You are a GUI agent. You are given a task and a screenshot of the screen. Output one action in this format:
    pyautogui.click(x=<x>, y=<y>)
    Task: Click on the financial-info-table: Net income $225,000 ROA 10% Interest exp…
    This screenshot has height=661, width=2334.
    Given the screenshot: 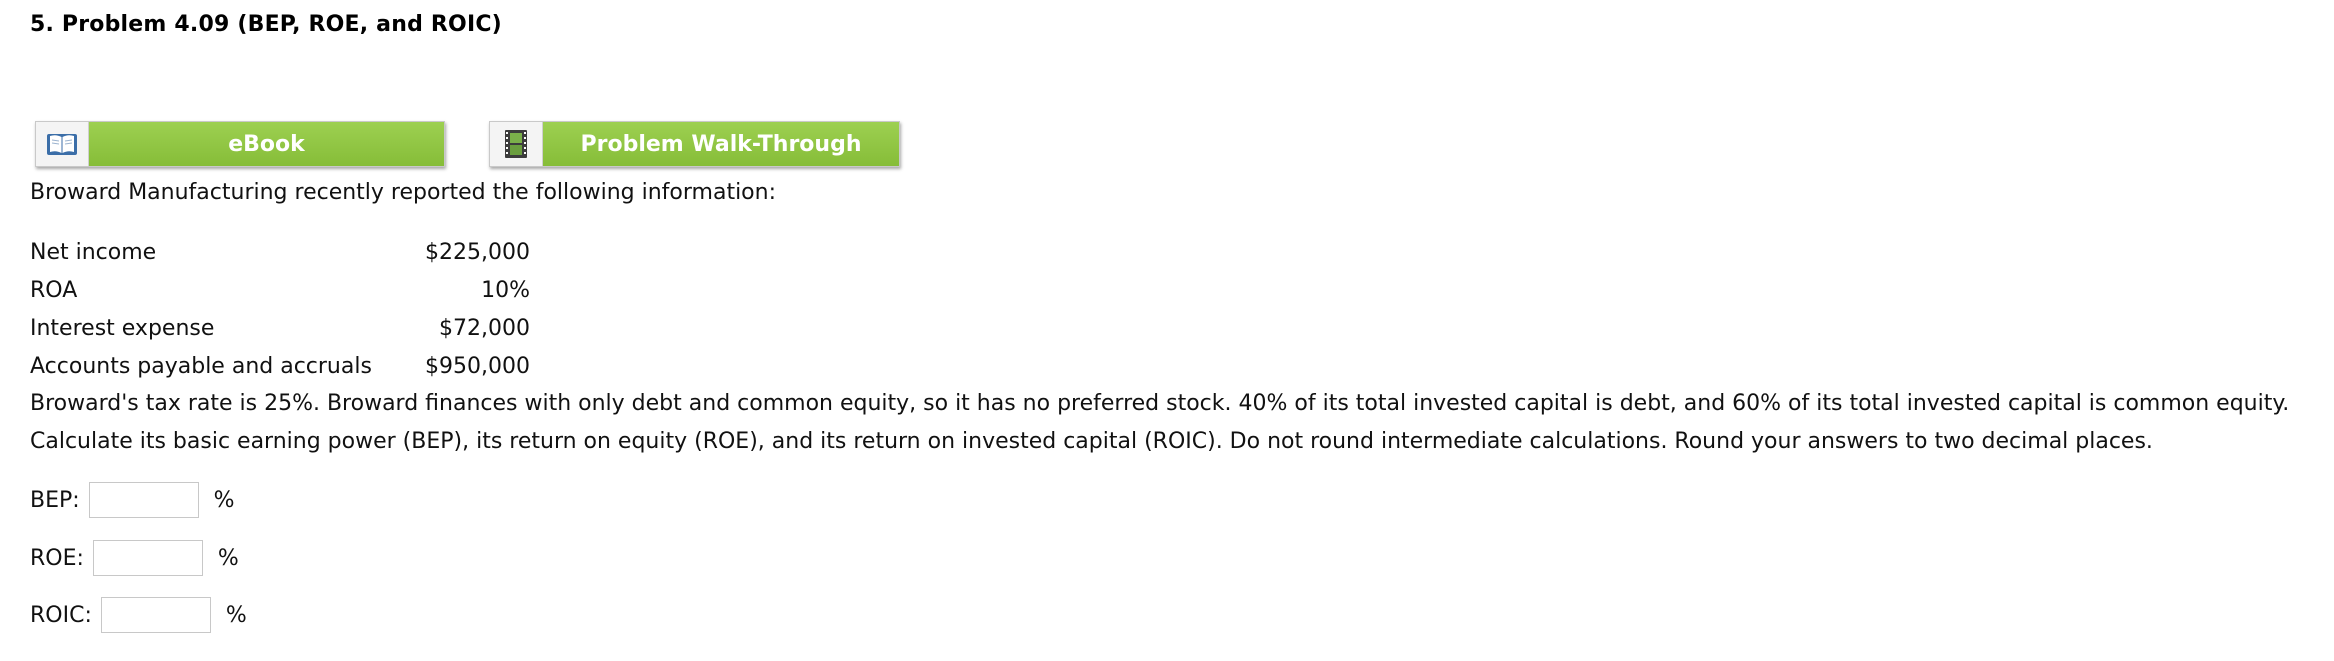 What is the action you would take?
    pyautogui.click(x=280, y=309)
    